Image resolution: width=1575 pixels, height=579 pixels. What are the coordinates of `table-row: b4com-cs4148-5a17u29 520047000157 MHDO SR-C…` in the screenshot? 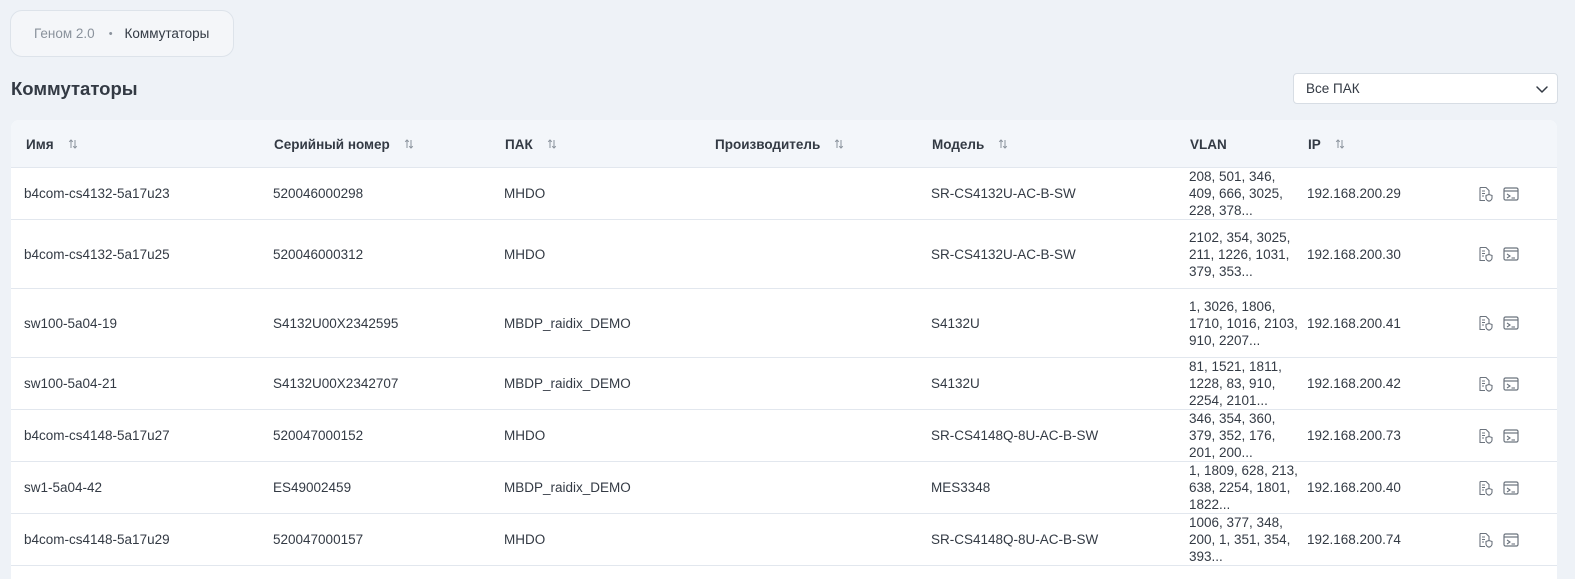 It's located at (784, 540).